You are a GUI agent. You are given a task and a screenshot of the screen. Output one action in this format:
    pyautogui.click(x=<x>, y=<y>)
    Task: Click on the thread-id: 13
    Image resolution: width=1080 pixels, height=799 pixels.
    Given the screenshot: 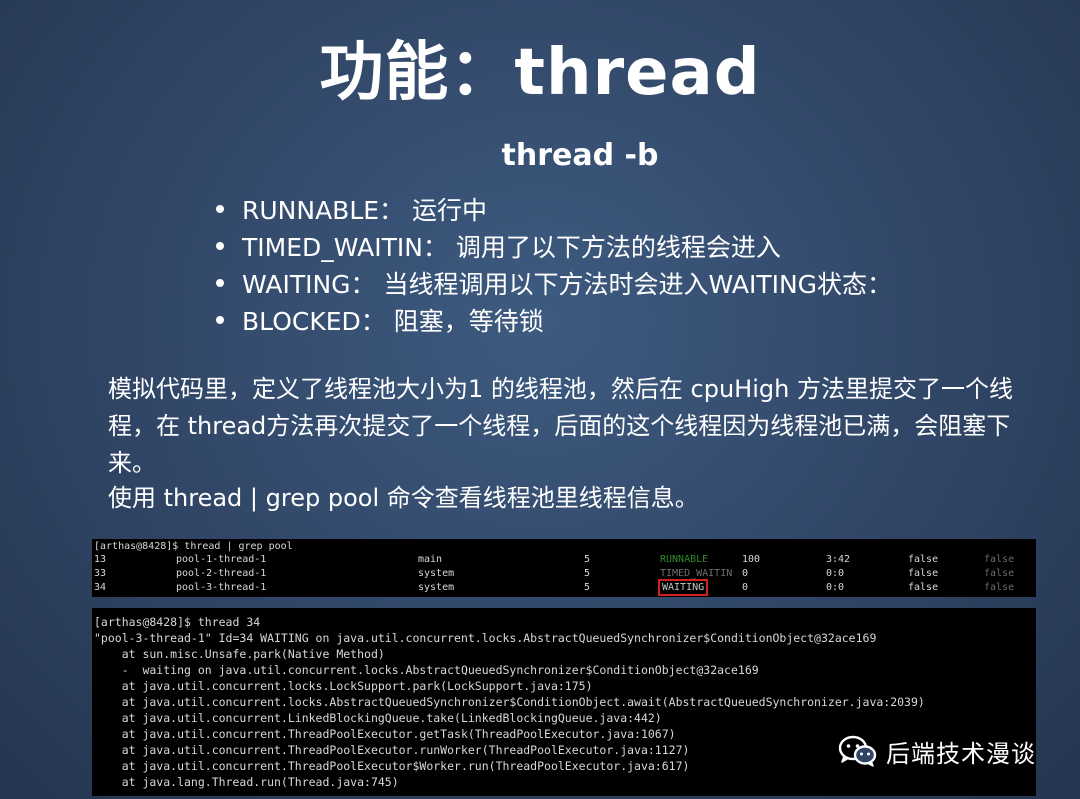 What is the action you would take?
    pyautogui.click(x=100, y=559)
    